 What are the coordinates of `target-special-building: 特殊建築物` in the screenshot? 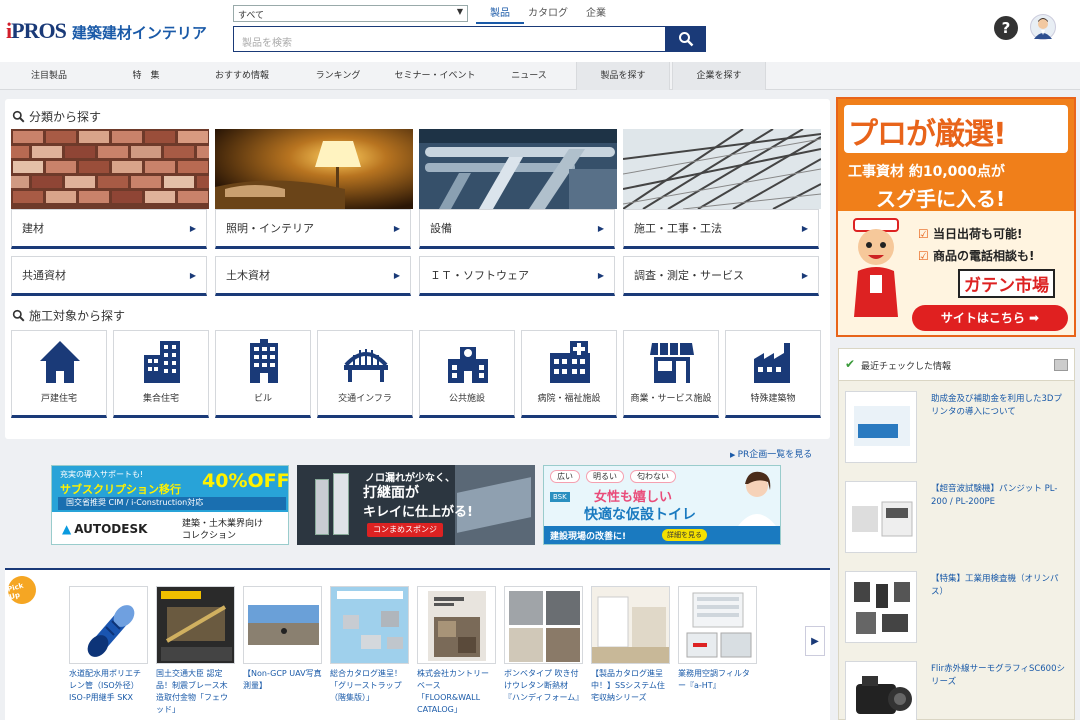 It's located at (773, 374).